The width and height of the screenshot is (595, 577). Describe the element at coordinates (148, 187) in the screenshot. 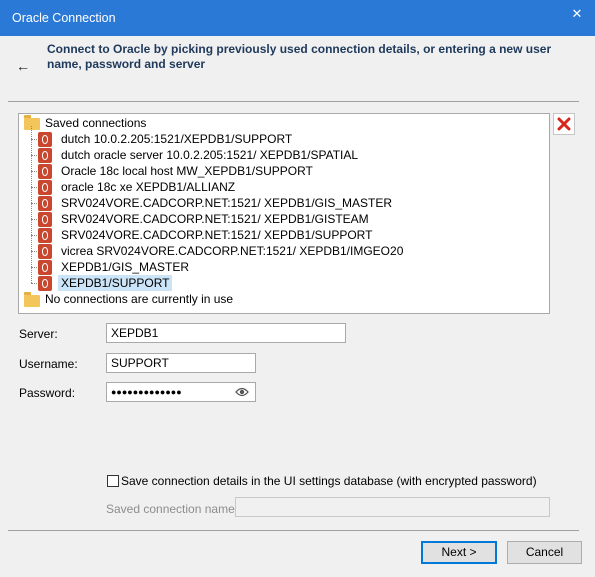

I see `saved-connection-item: oracle 18c xe XEPDB1/ALLIANZ` at that location.